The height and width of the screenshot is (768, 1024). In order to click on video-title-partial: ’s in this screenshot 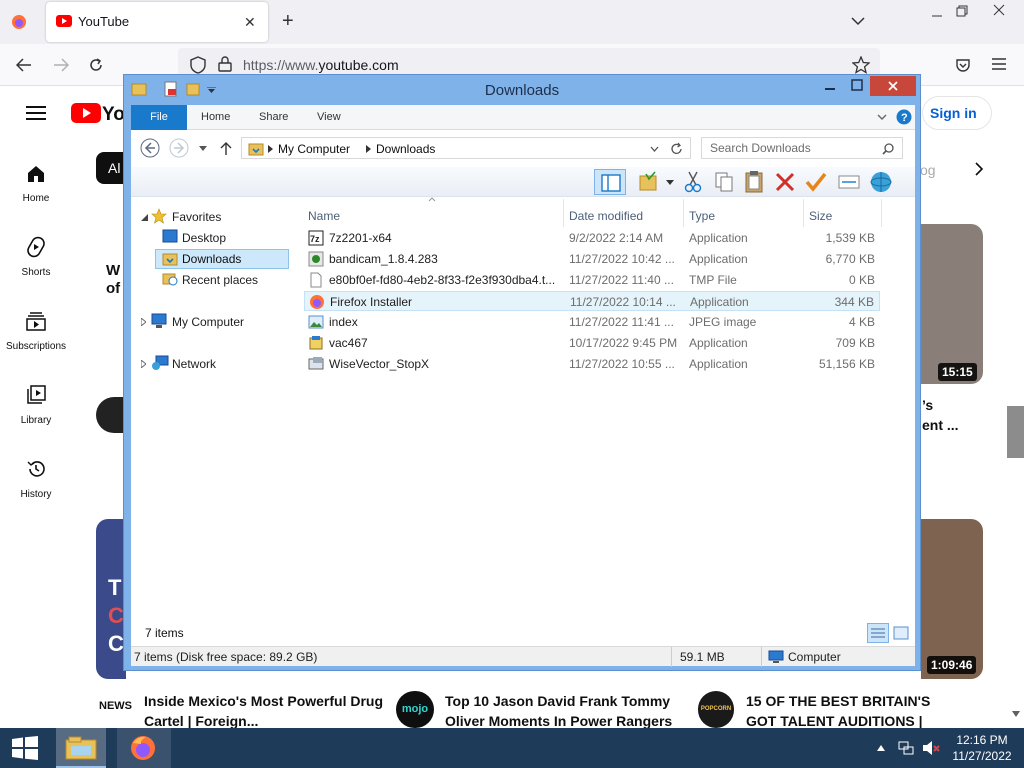, I will do `click(927, 405)`.